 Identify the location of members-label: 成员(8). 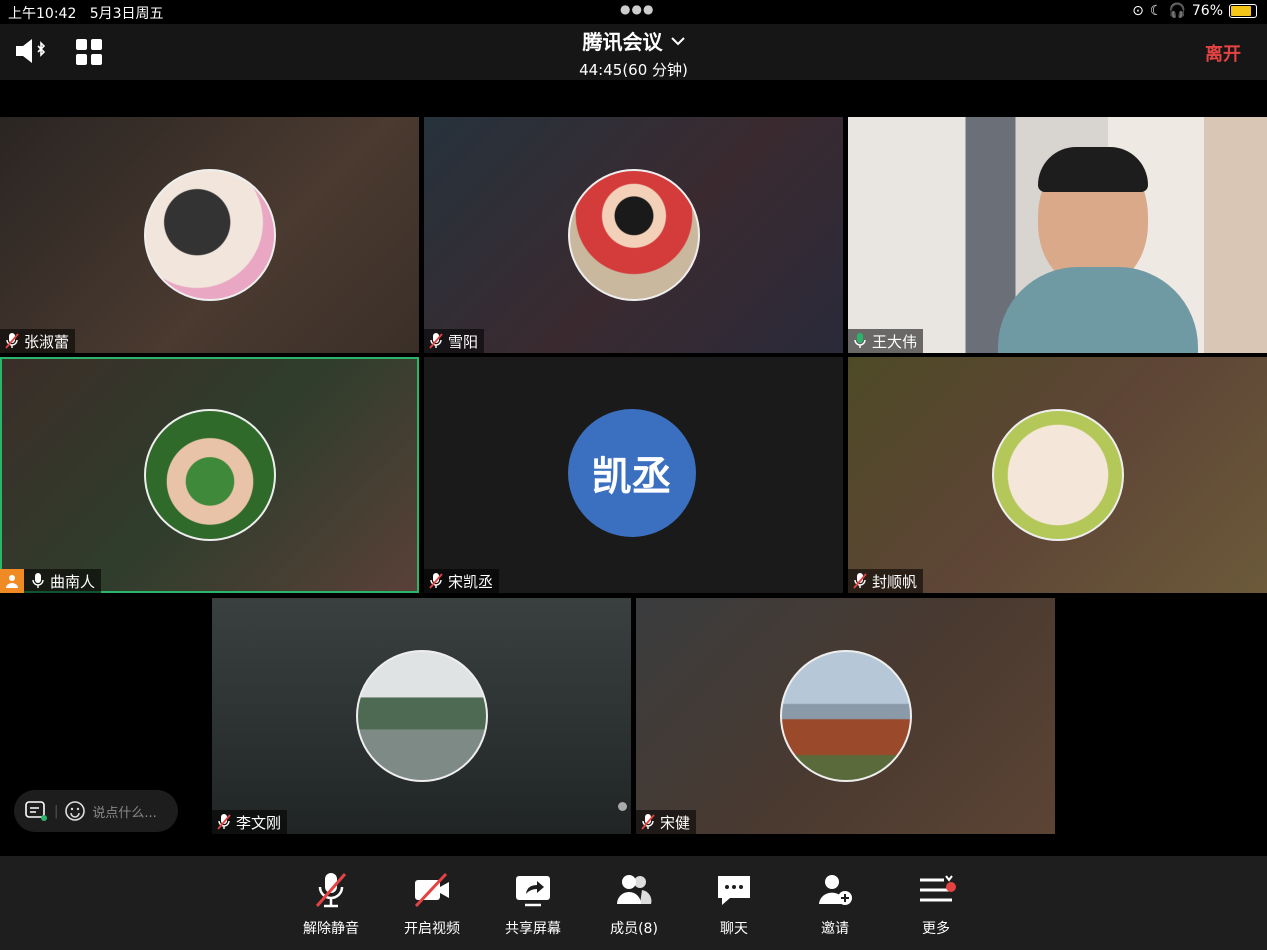
(634, 929).